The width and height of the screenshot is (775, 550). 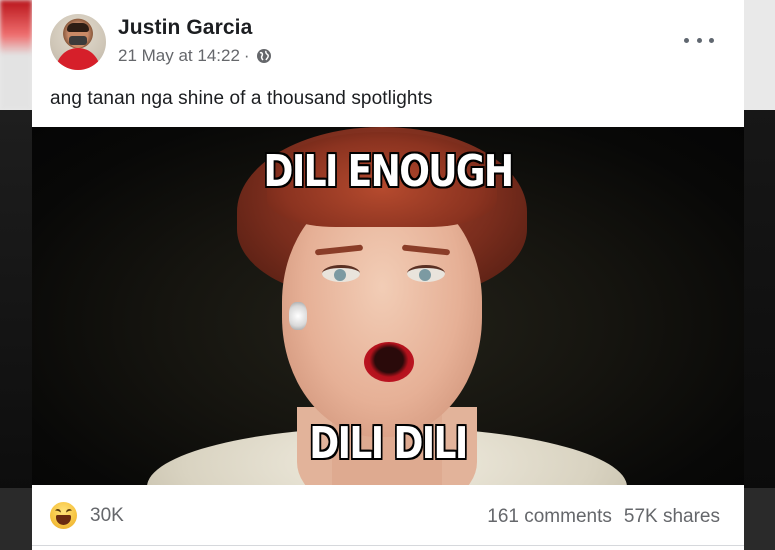 What do you see at coordinates (341, 273) in the screenshot?
I see `portrait-left-eye` at bounding box center [341, 273].